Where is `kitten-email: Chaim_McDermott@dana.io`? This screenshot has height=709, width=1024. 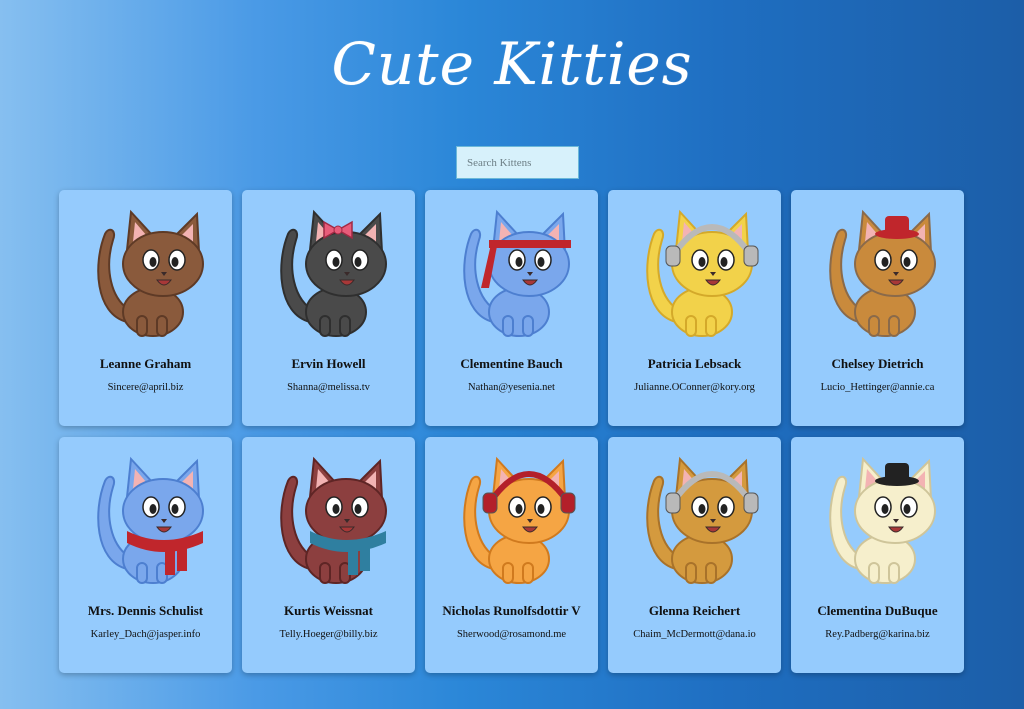 kitten-email: Chaim_McDermott@dana.io is located at coordinates (694, 634).